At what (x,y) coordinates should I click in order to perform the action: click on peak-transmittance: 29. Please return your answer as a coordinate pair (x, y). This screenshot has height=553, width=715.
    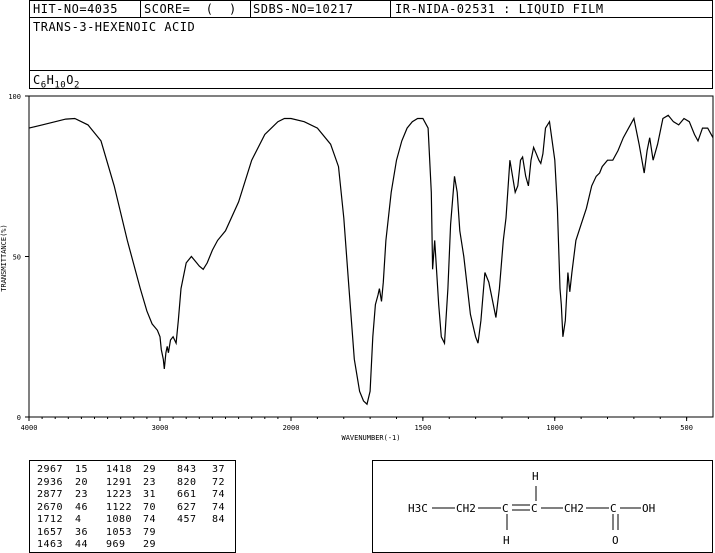
    Looking at the image, I should click on (150, 544).